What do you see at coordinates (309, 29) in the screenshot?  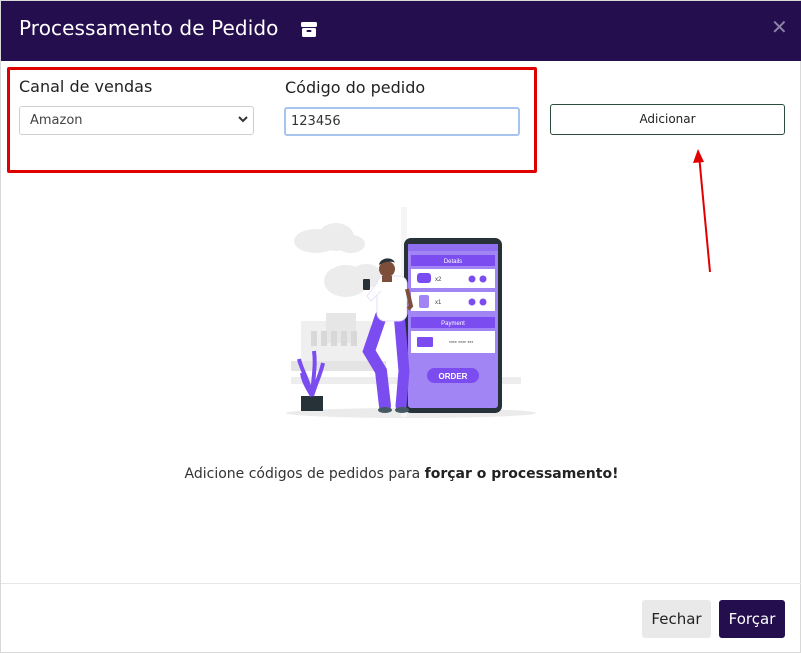 I see `box-icon` at bounding box center [309, 29].